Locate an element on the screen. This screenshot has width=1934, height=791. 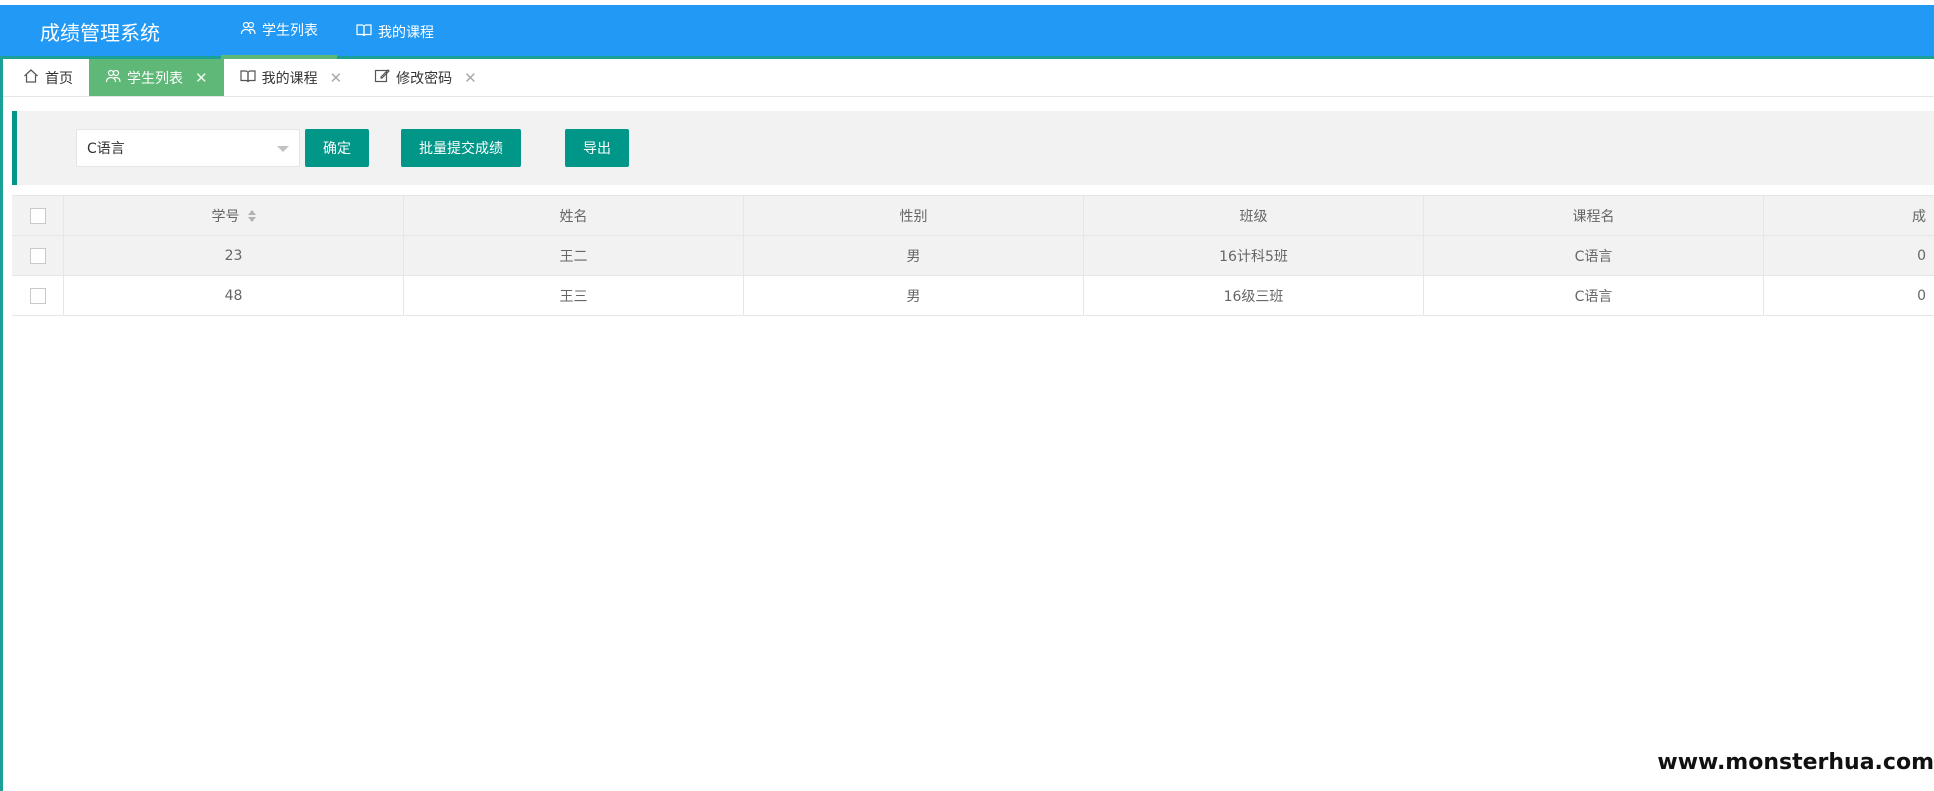
sort-icon is located at coordinates (251, 215).